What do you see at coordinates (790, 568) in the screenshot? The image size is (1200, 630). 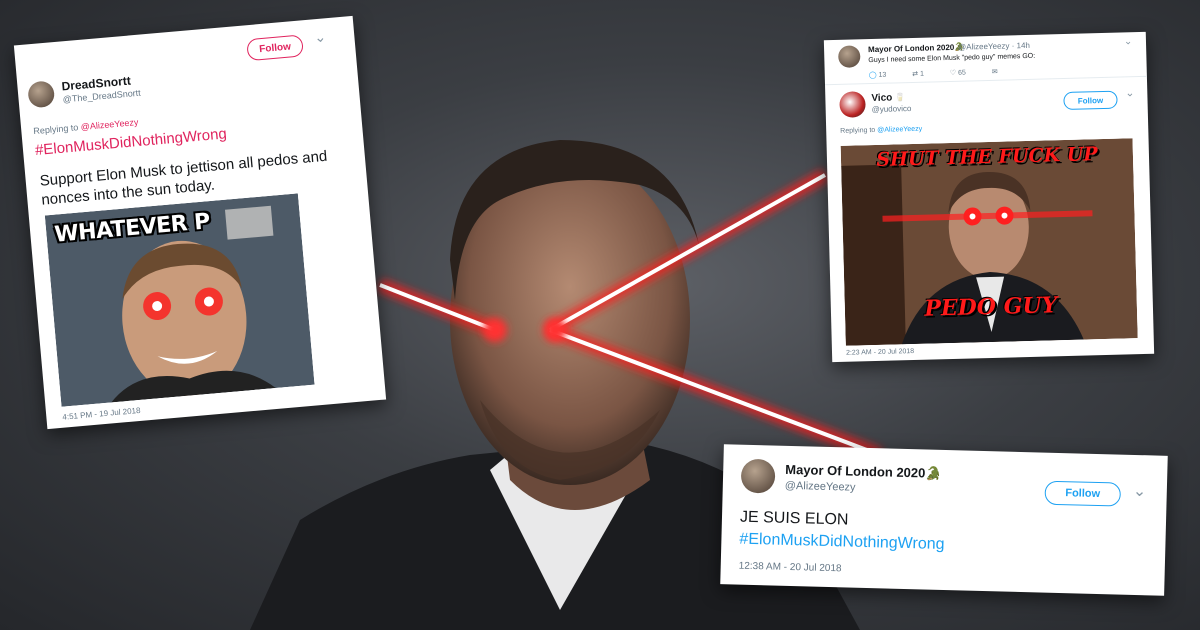 I see `timestamp: 12:38 AM - 20 Jul 2018` at bounding box center [790, 568].